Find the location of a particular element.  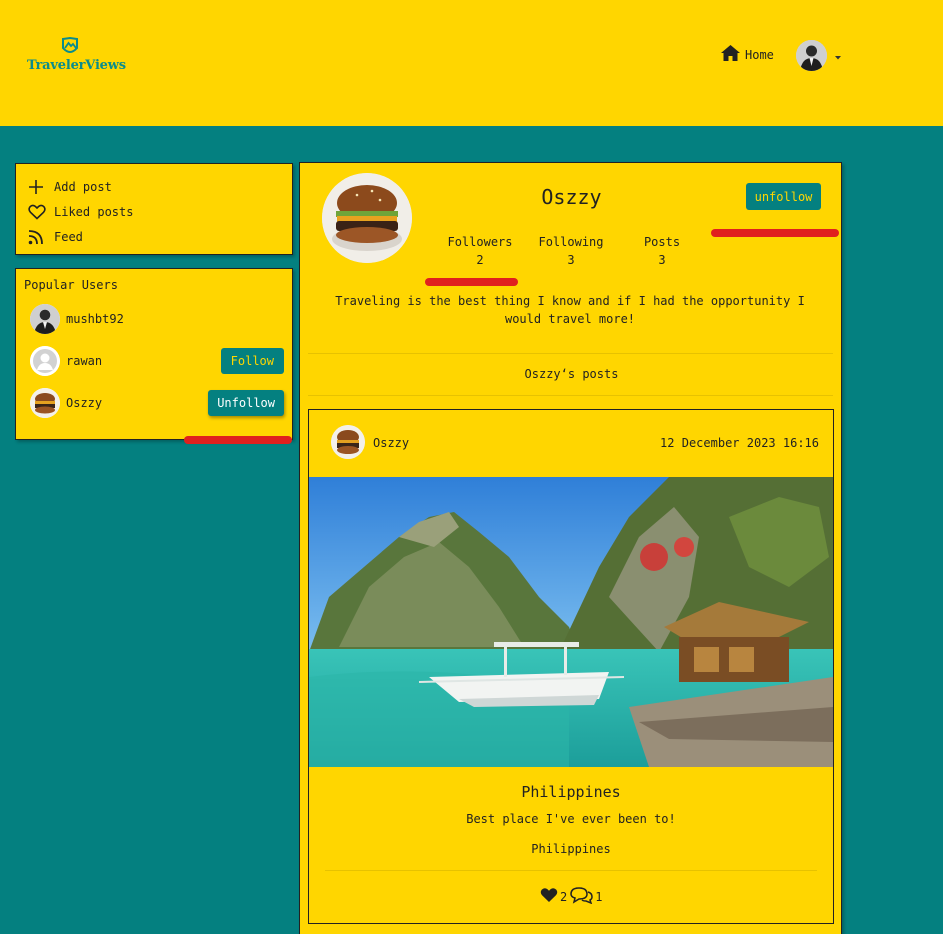

comment-icon is located at coordinates (581, 896).